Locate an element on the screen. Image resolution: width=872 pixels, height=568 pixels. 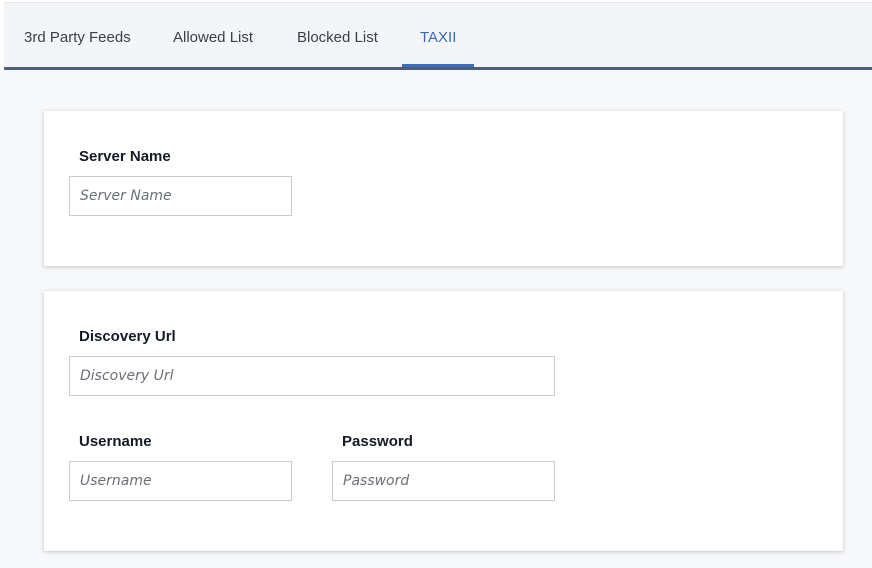
discovery-url-label: Discovery Url is located at coordinates (127, 336).